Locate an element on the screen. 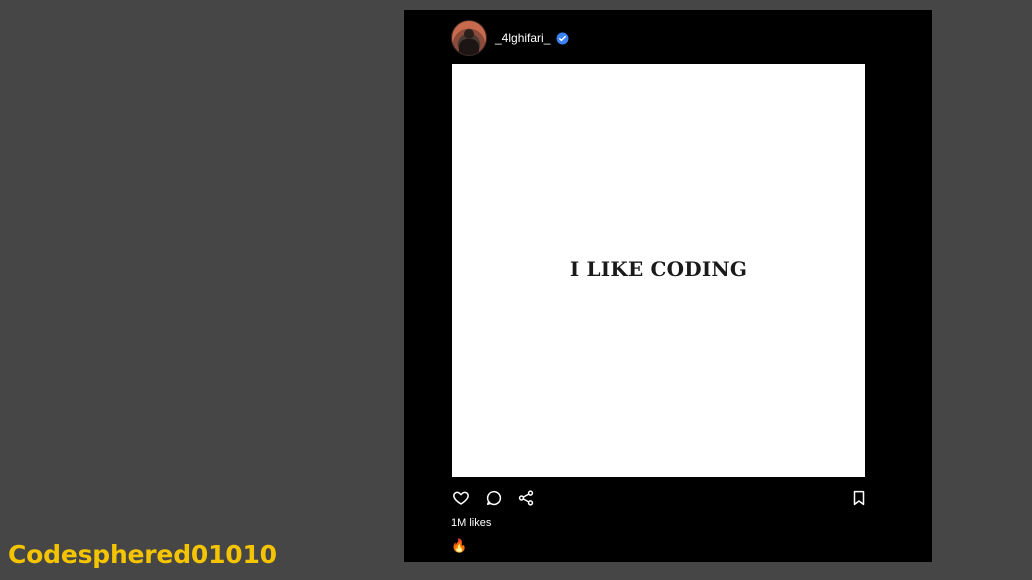 The height and width of the screenshot is (580, 1032). caption: 🔥 is located at coordinates (459, 545).